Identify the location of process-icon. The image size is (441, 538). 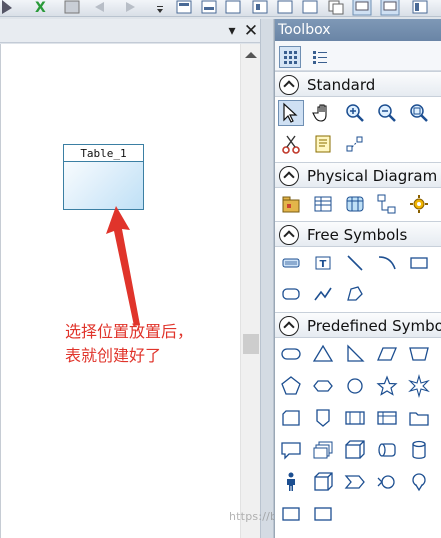
(355, 418).